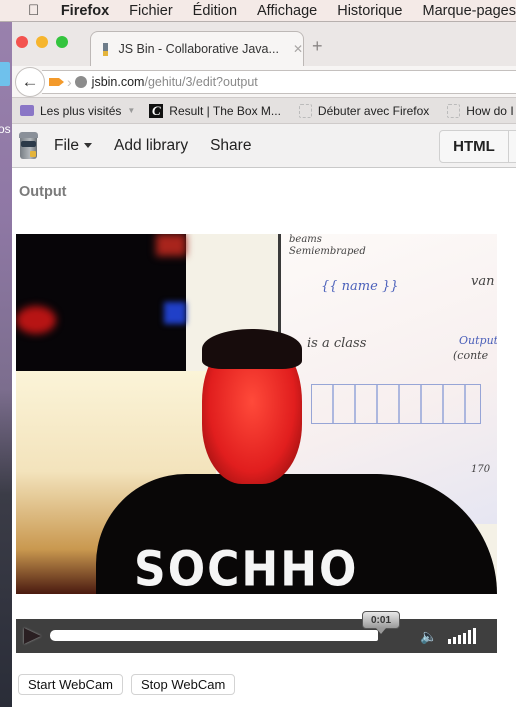 The width and height of the screenshot is (516, 707). I want to click on whiteboard-text: van, so click(483, 281).